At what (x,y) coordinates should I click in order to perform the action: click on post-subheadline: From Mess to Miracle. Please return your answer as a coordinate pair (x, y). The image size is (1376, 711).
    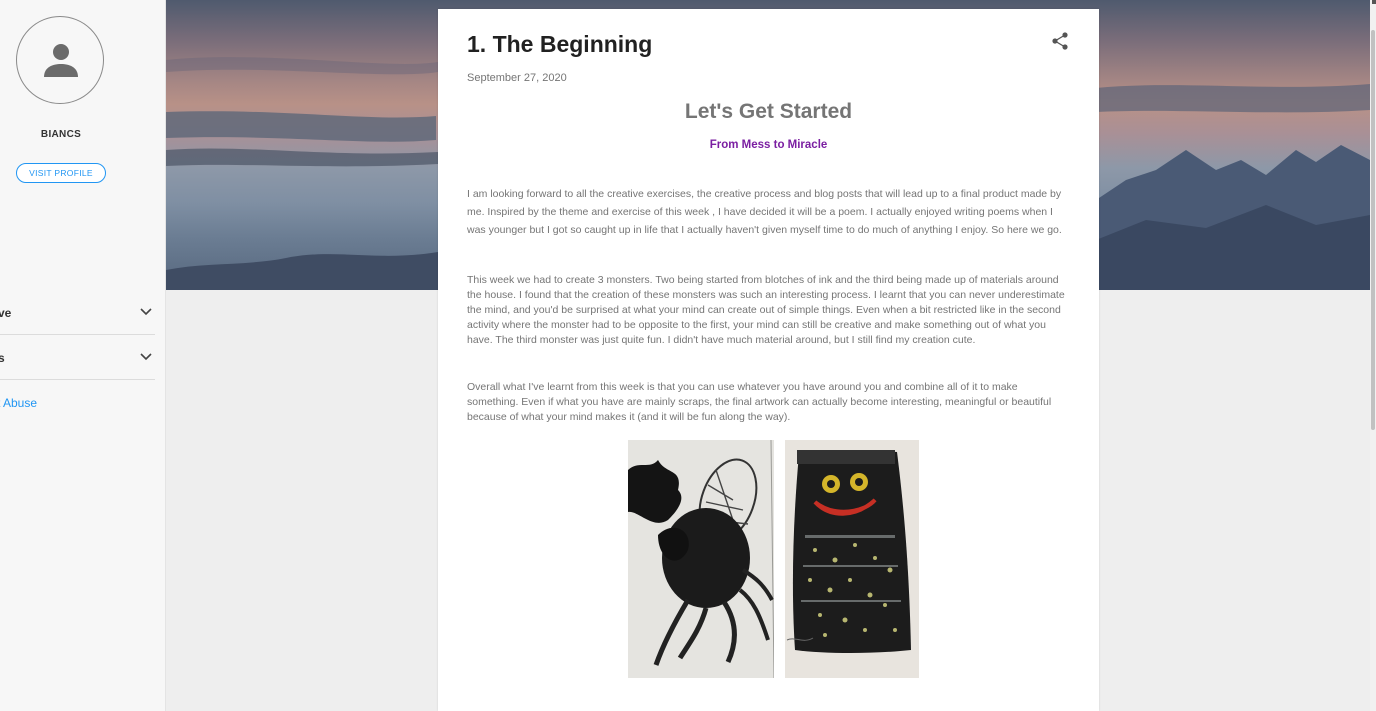
    Looking at the image, I should click on (768, 145).